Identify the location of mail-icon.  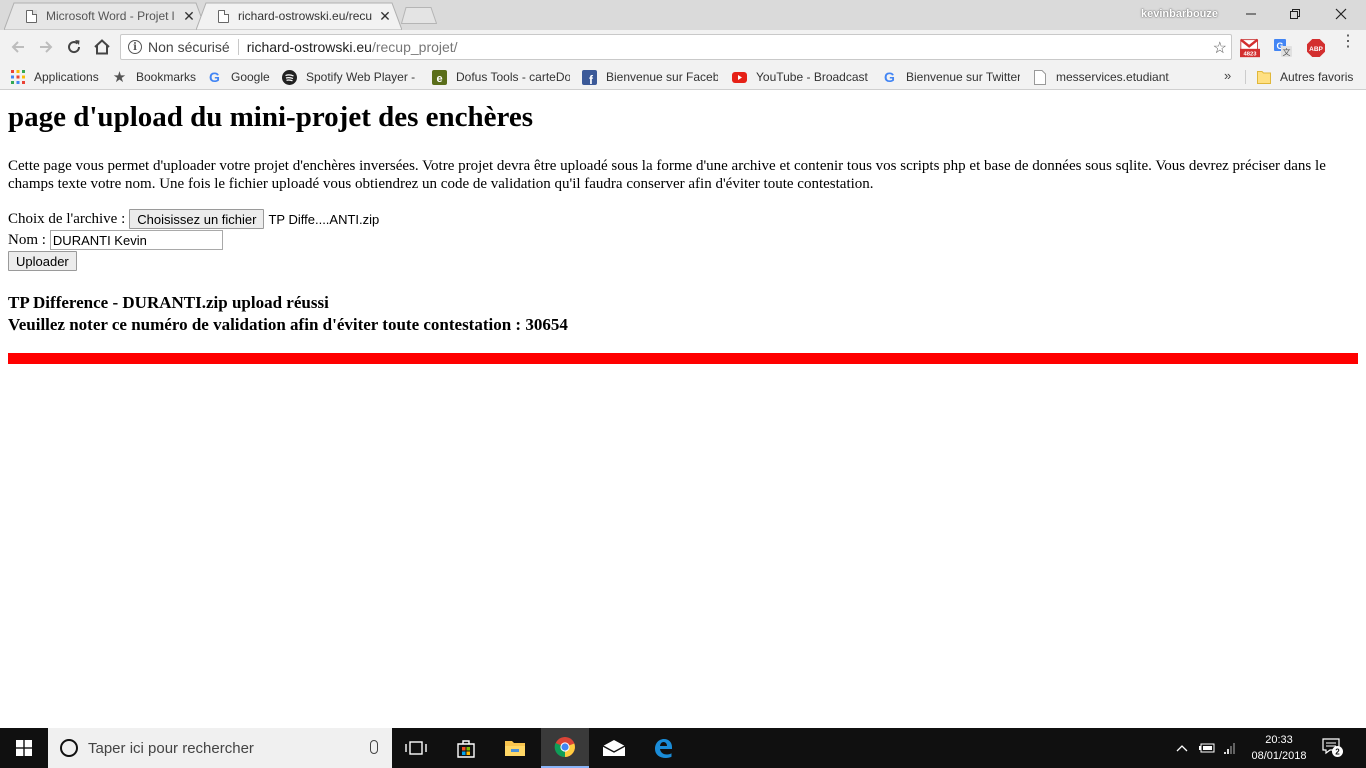
(614, 748).